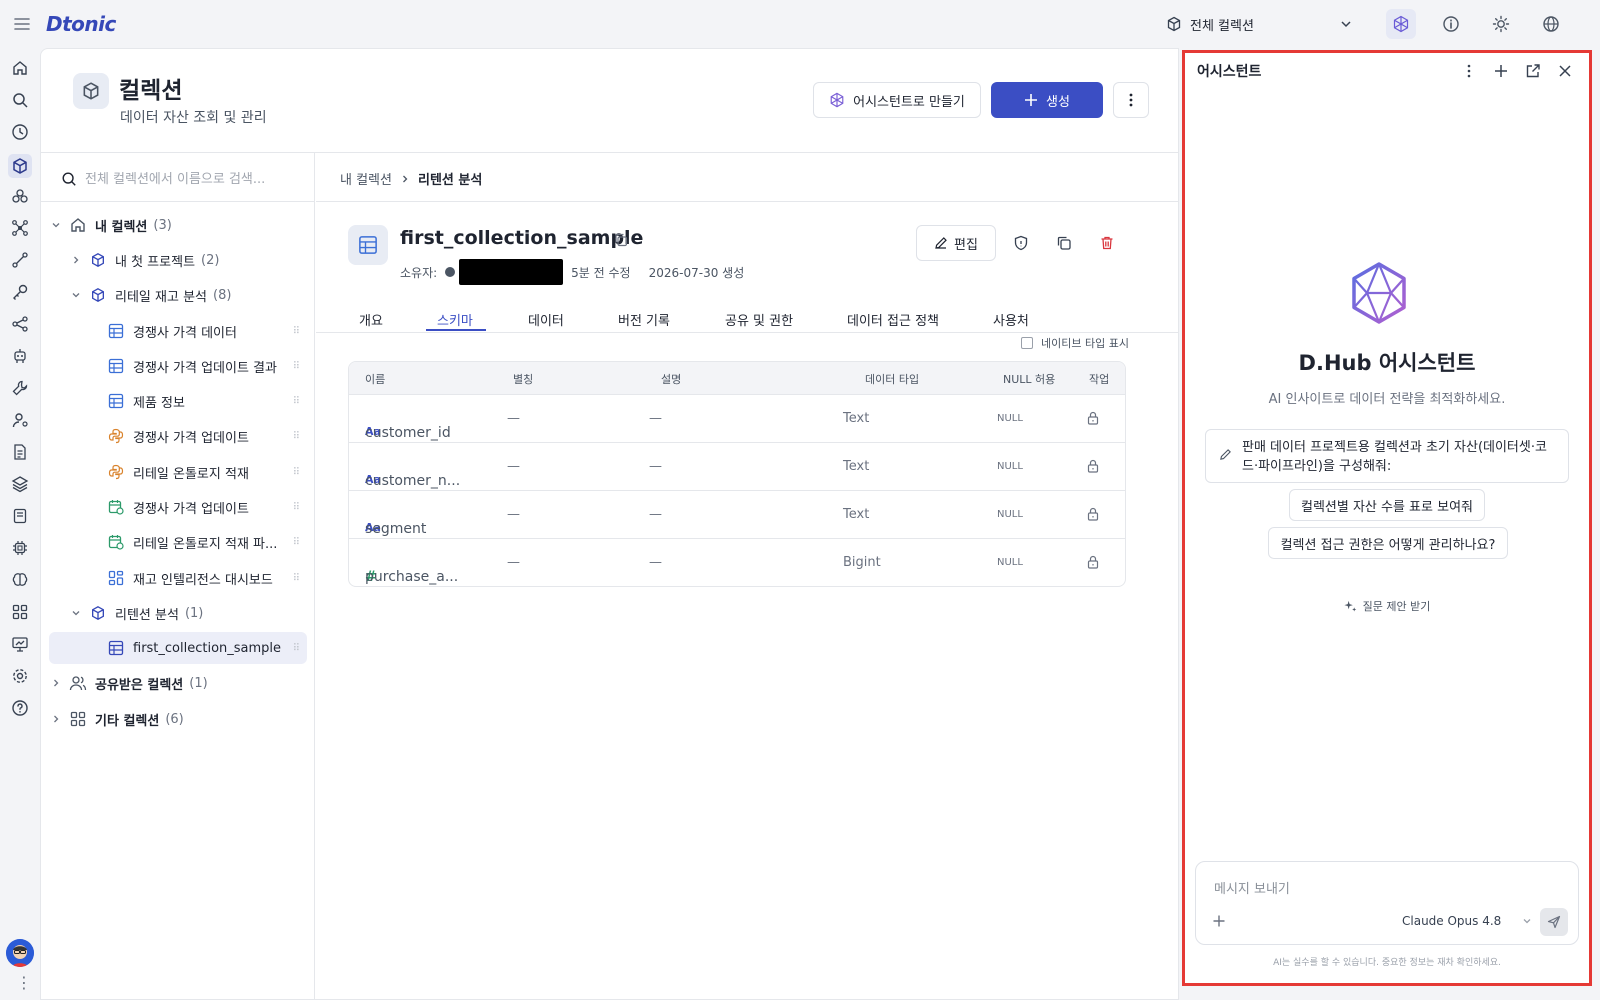 The height and width of the screenshot is (1000, 1600). I want to click on native-type-checkbox, so click(1027, 343).